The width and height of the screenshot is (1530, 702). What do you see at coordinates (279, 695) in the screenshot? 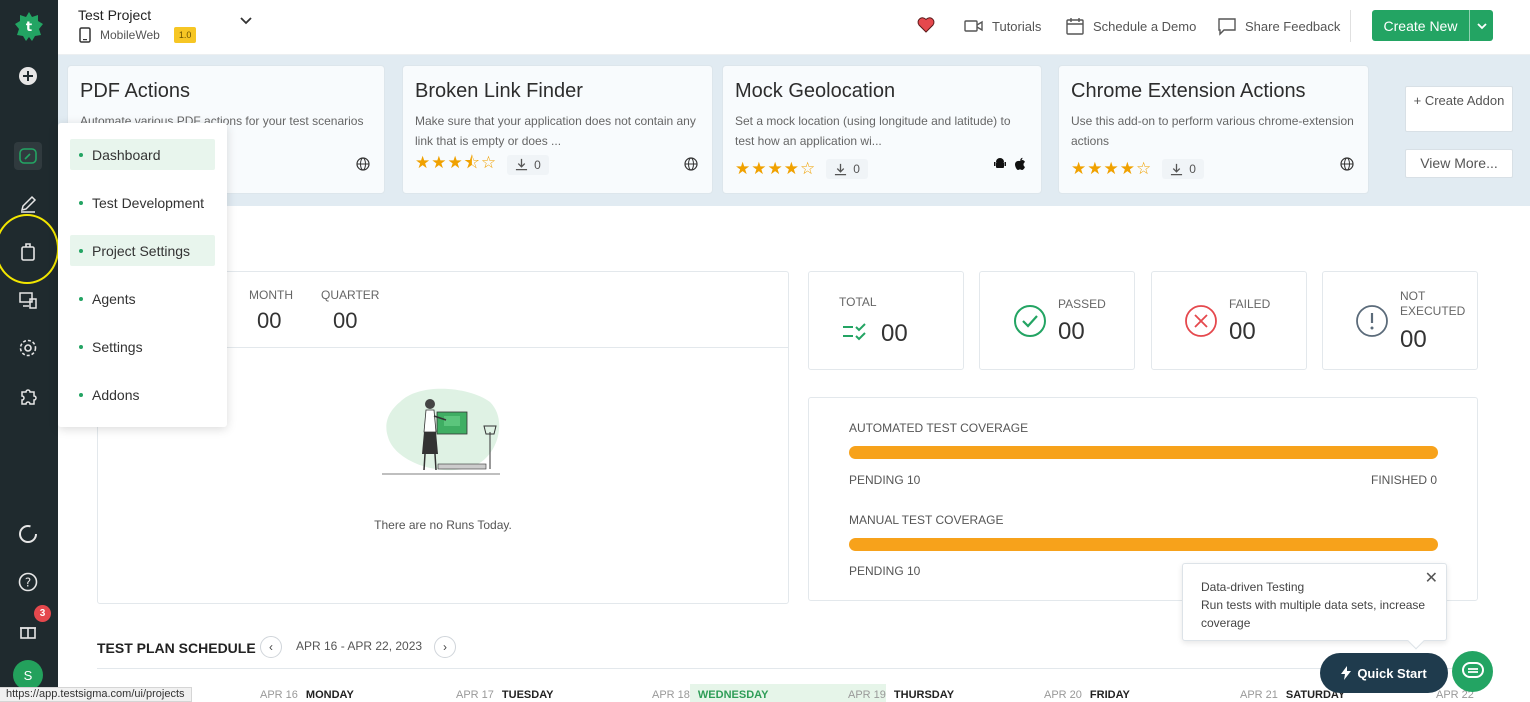
I see `day-date: APR 16` at bounding box center [279, 695].